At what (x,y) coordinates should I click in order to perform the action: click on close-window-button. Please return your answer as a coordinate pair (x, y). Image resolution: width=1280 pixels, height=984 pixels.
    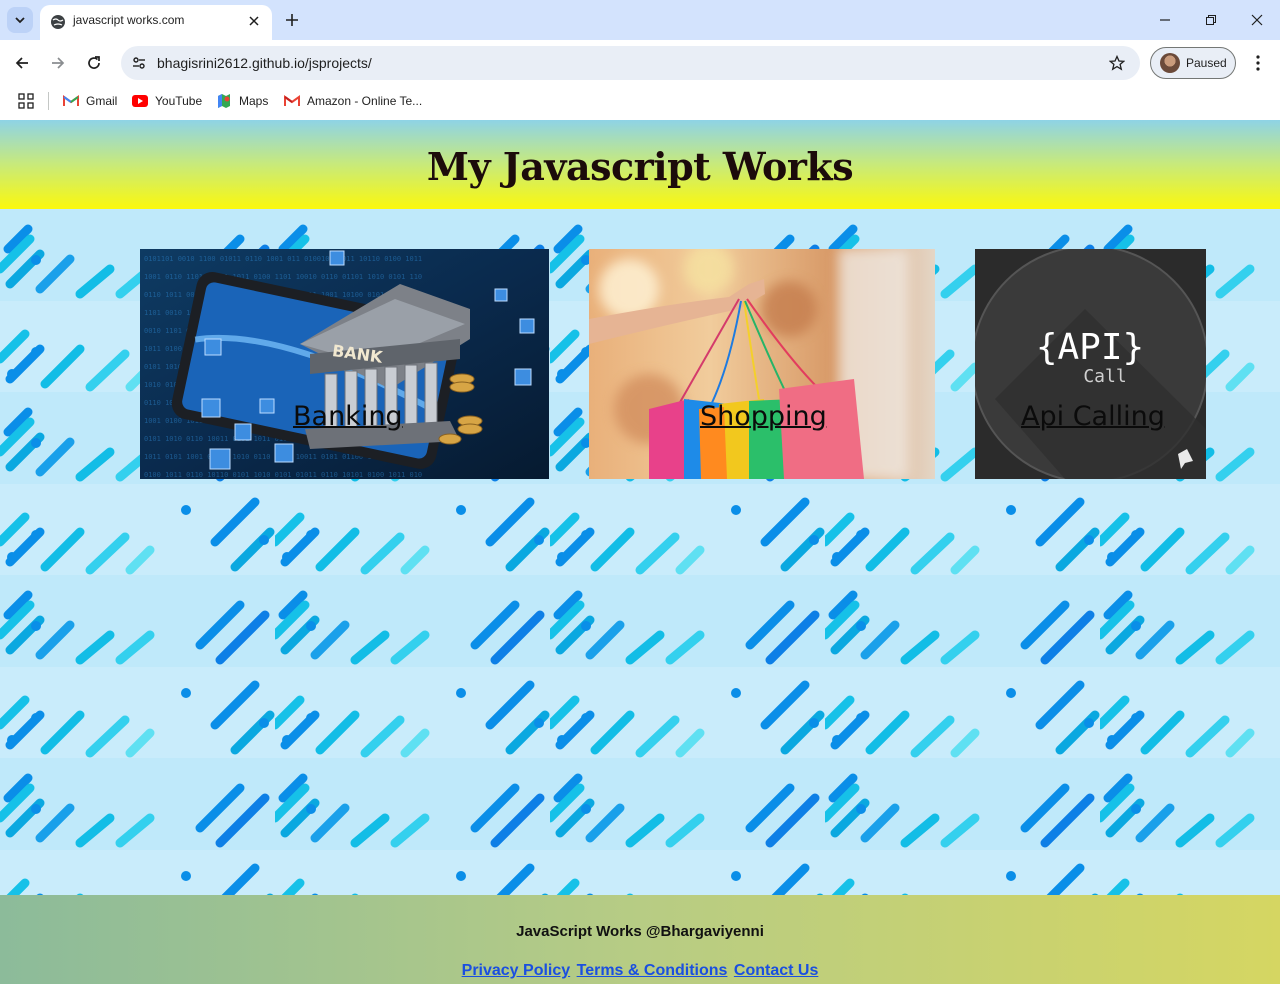
    Looking at the image, I should click on (1257, 20).